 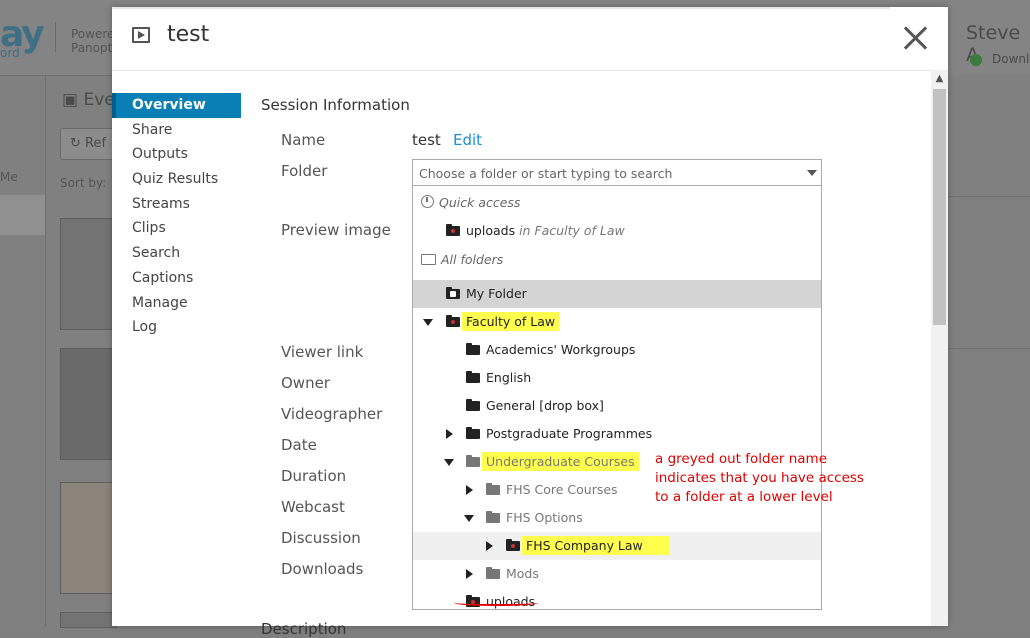 I want to click on annotation-line-3: to a folder at a lower level, so click(x=744, y=497).